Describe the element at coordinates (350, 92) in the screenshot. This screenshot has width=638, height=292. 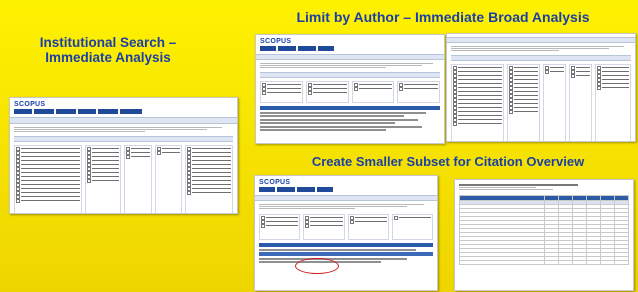
I see `refine-panel` at that location.